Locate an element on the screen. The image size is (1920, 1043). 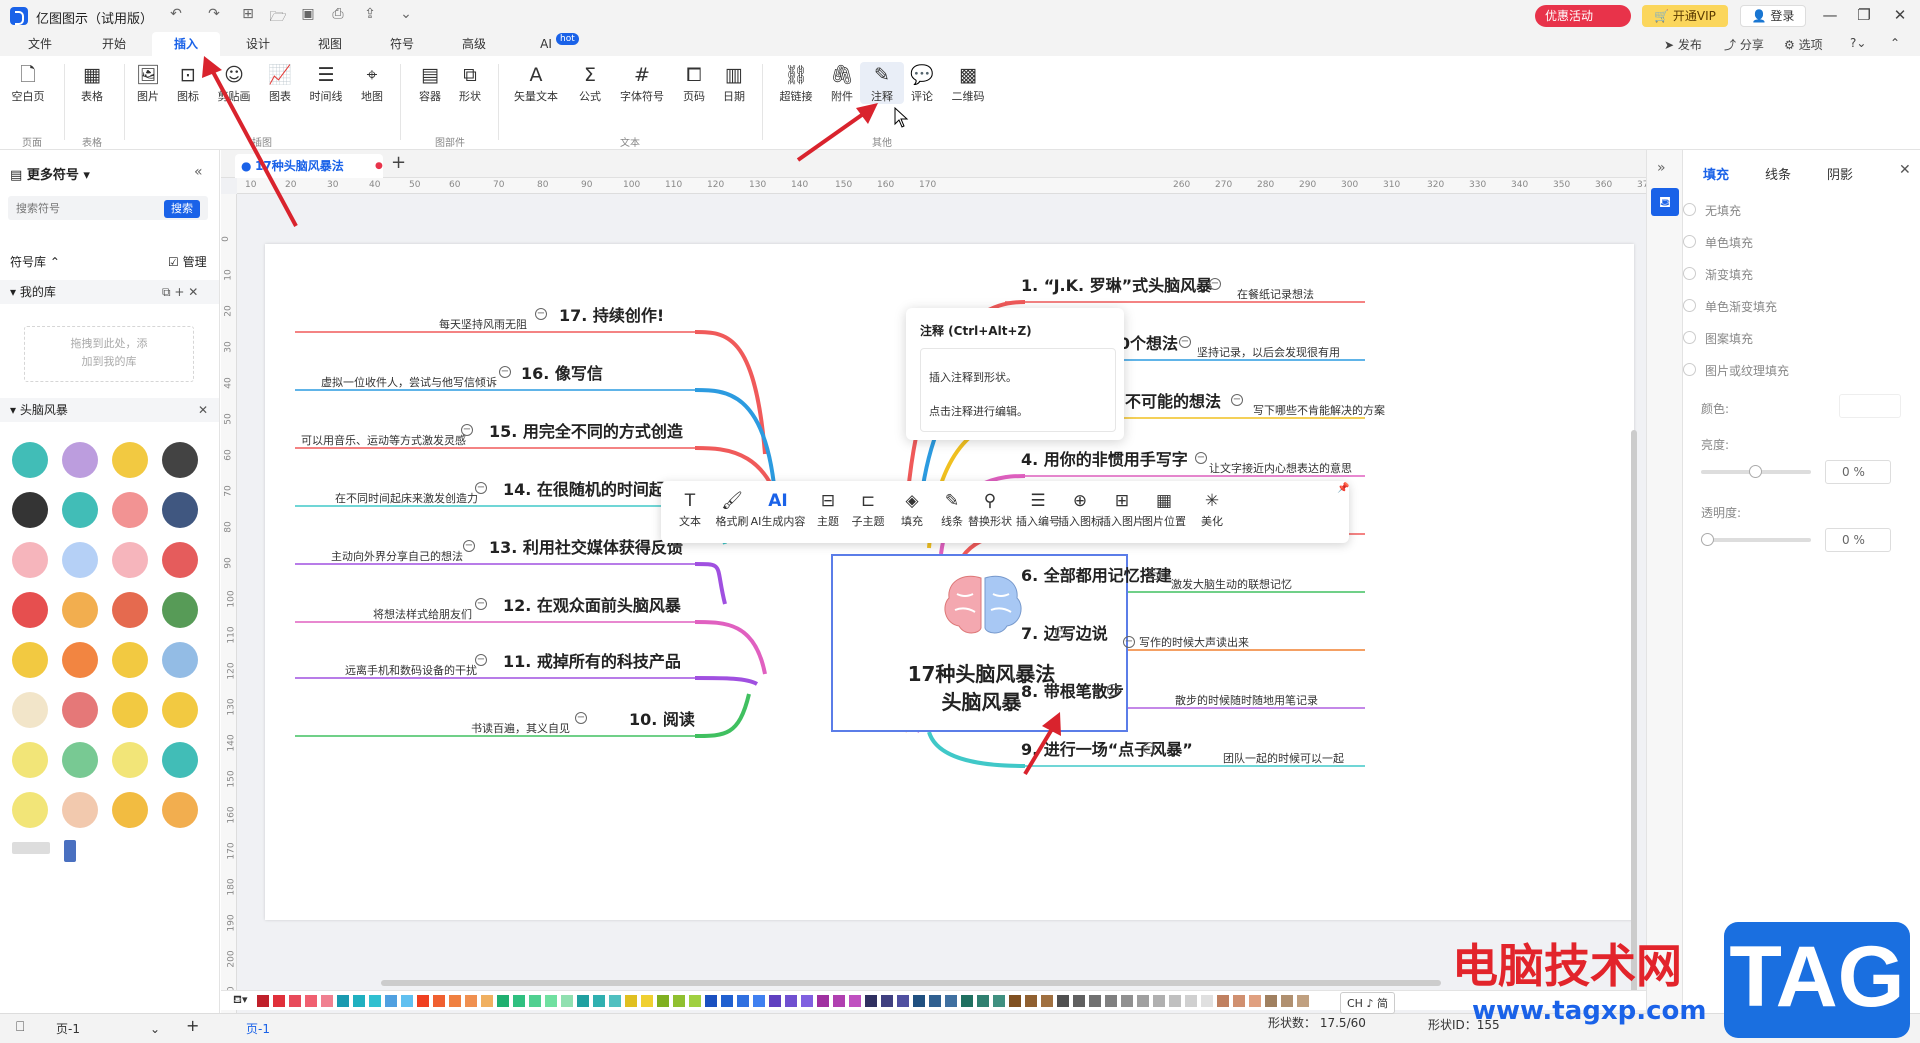
fill-option-solid-gradient: 单色渐变填充 is located at coordinates (1729, 306).